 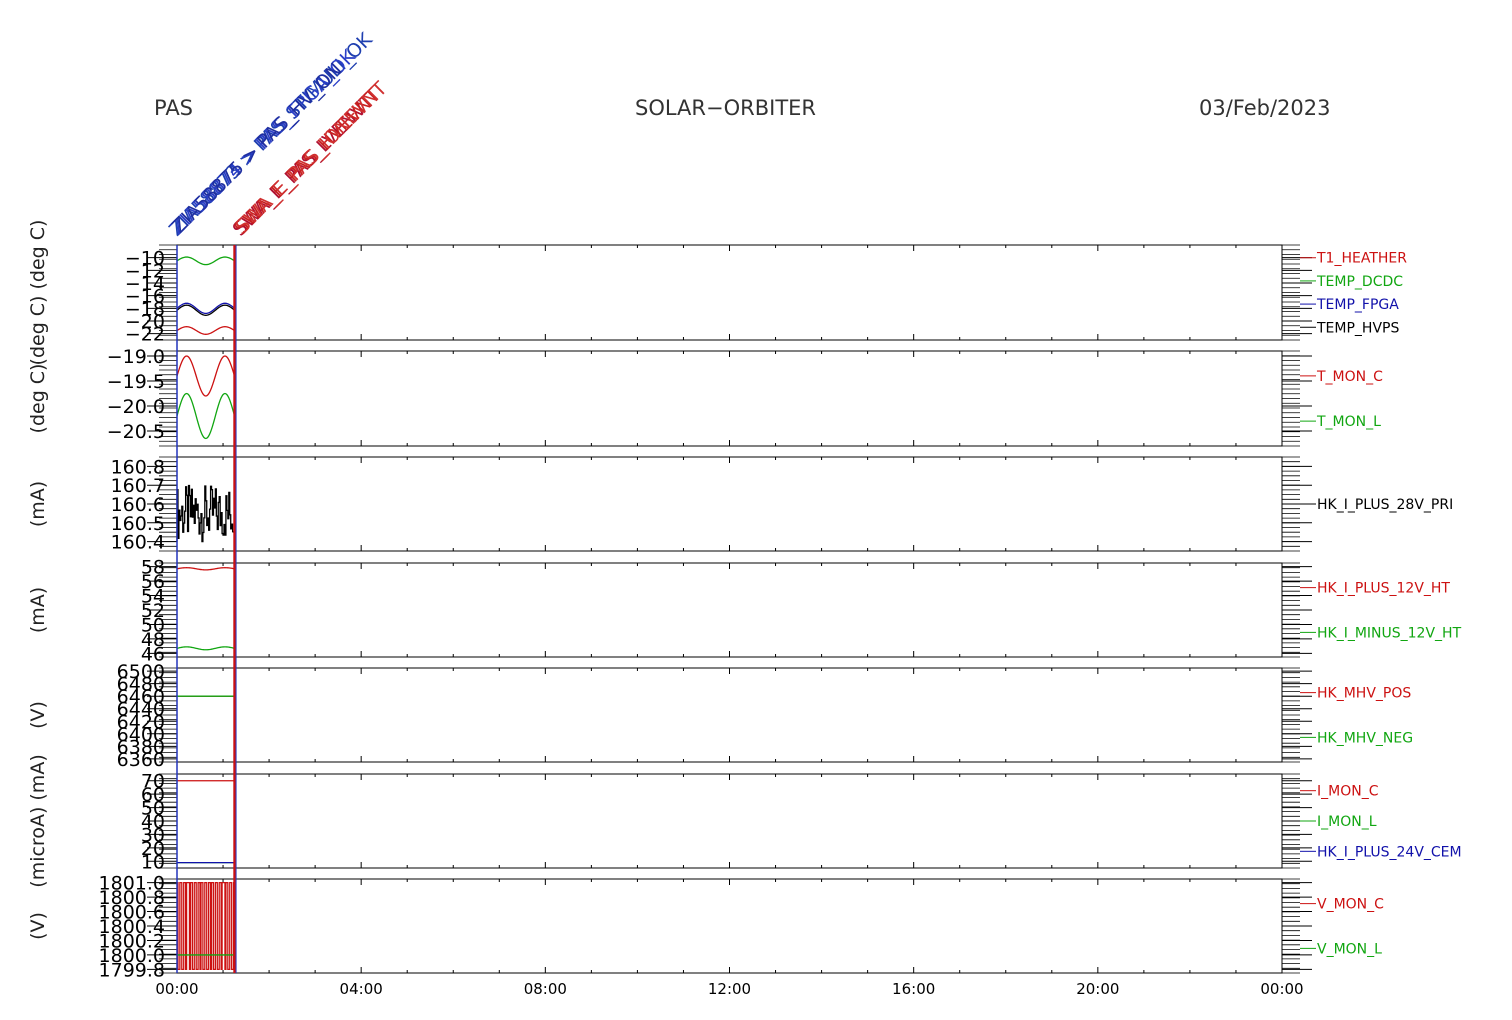 I want to click on x-tick-label: 08:00, so click(x=545, y=989).